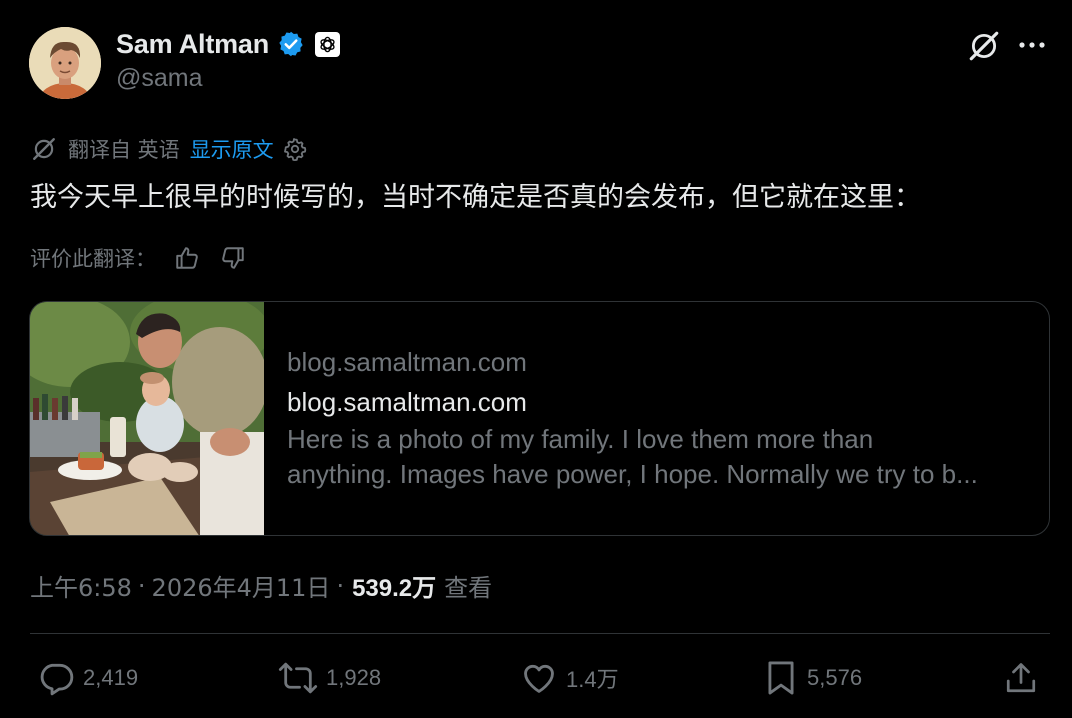 Image resolution: width=1072 pixels, height=718 pixels. I want to click on card-domain: blog.samaltman.com, so click(407, 362).